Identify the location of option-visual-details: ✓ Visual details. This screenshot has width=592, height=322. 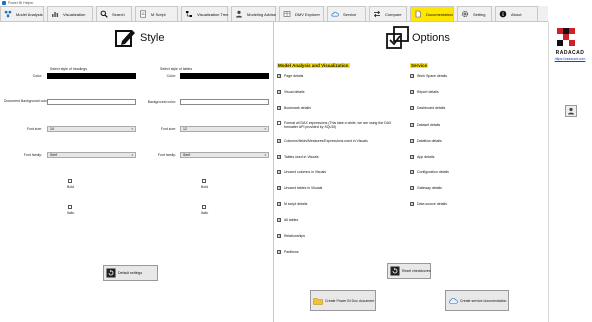
(291, 92).